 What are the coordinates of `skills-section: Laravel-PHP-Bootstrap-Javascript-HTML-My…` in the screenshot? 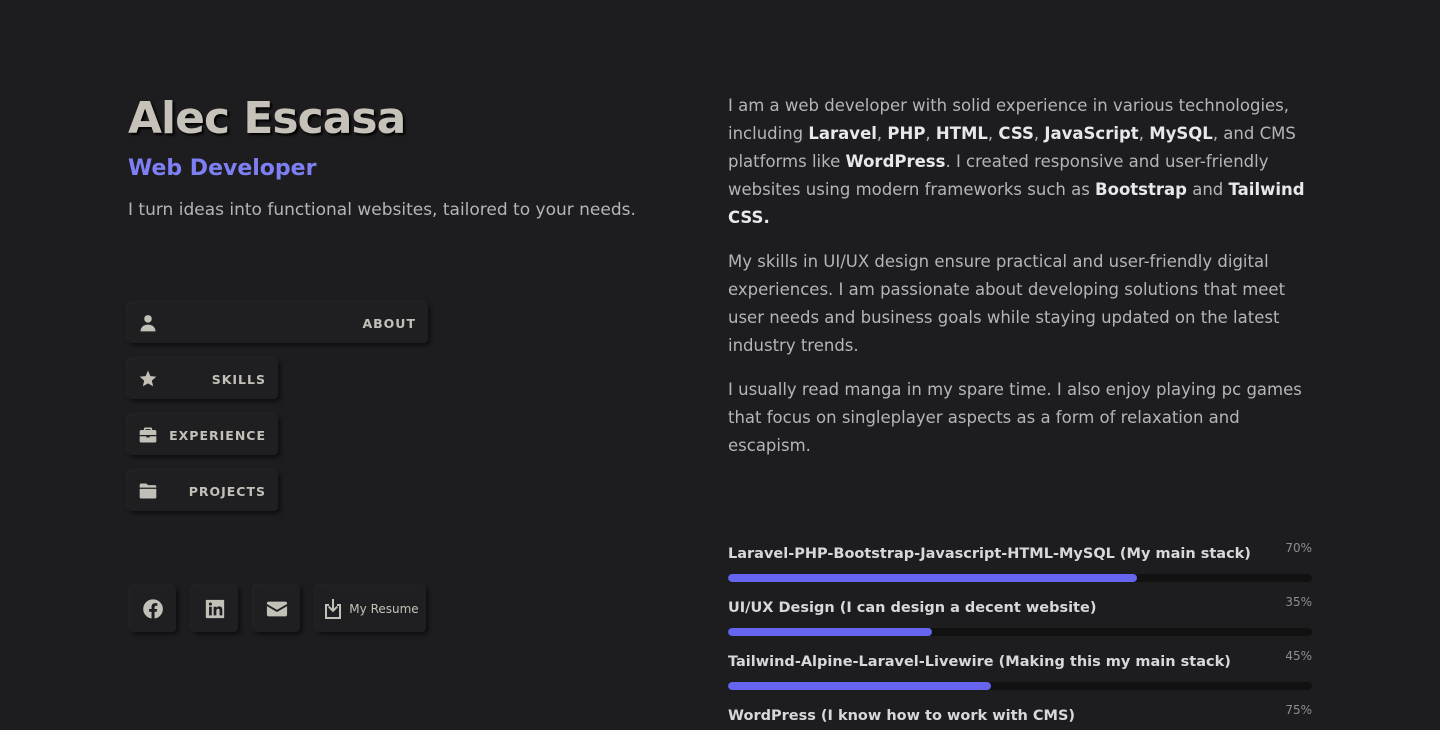 It's located at (1020, 635).